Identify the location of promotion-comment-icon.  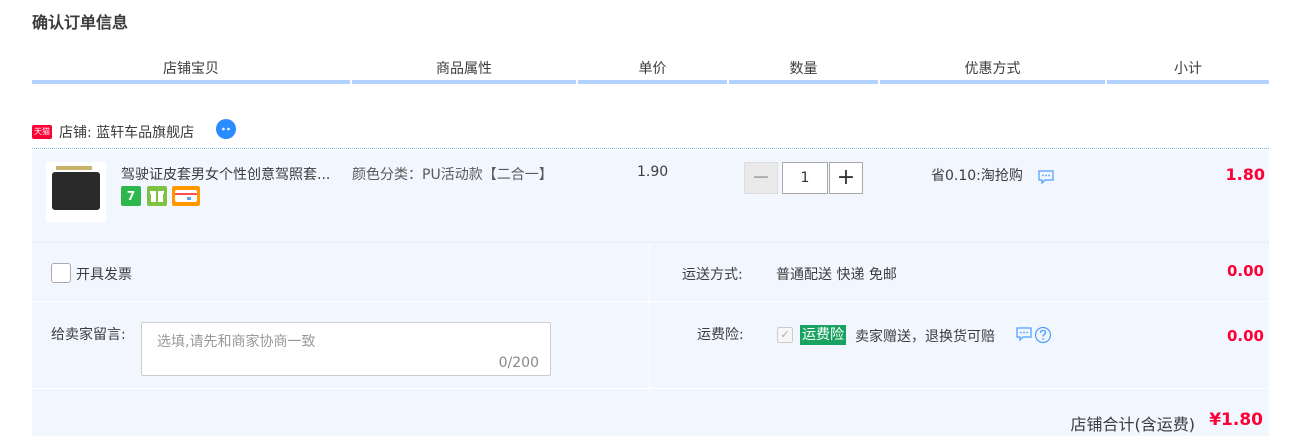
(1046, 179).